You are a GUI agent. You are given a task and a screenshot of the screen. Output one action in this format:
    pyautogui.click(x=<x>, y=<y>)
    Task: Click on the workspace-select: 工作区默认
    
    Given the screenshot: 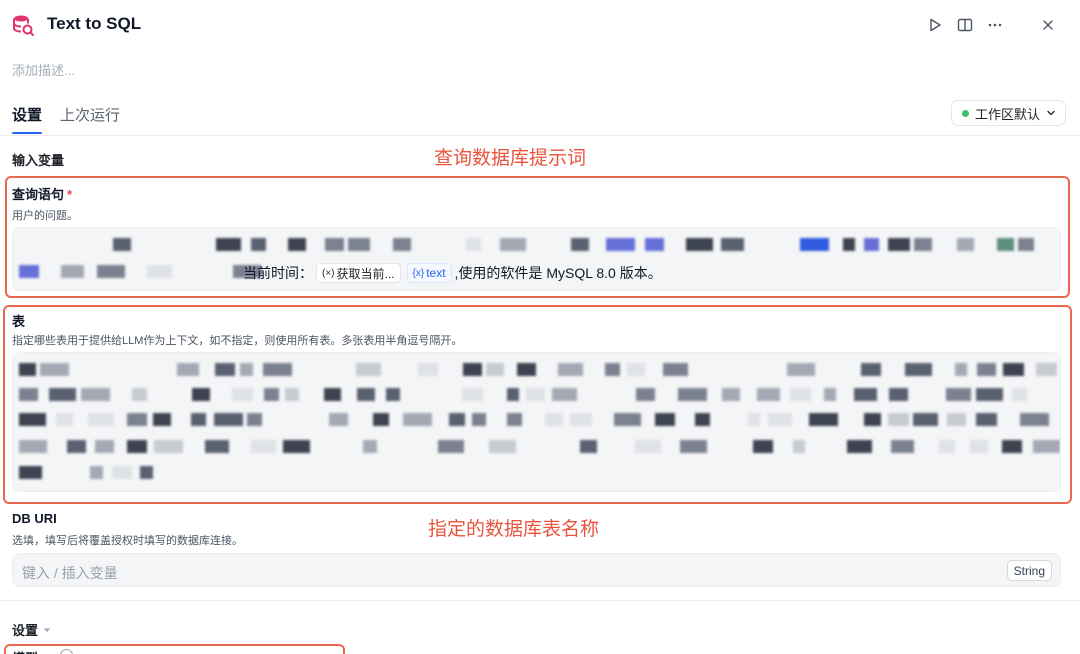 What is the action you would take?
    pyautogui.click(x=1008, y=113)
    